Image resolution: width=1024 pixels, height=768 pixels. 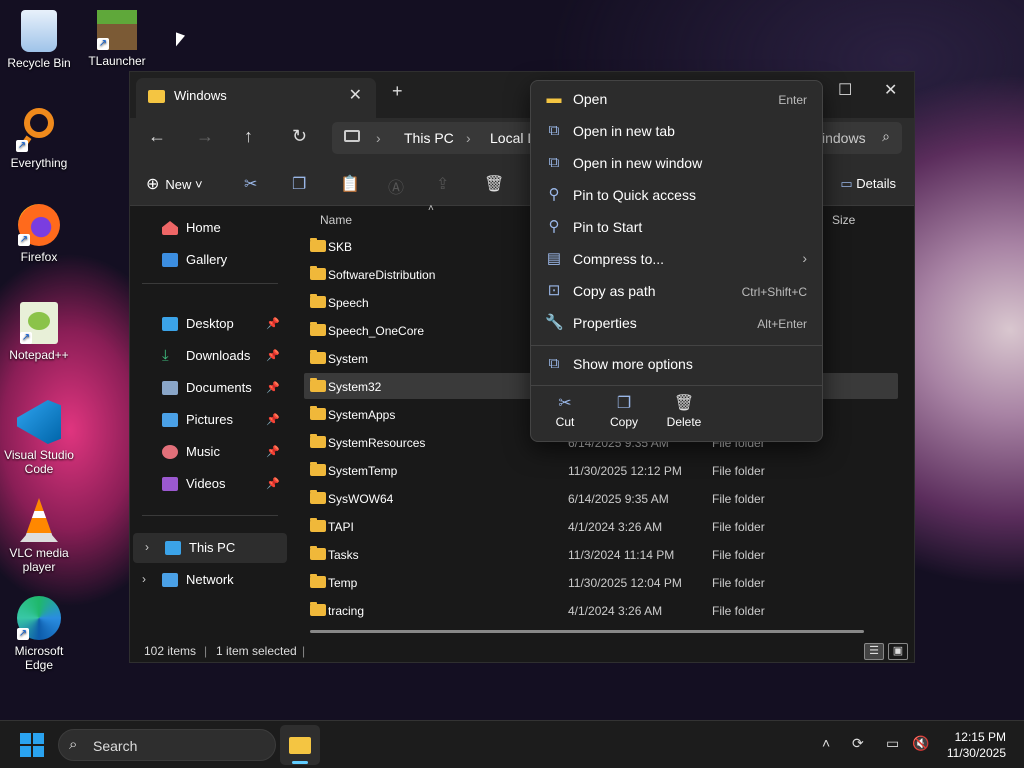 I want to click on nav-item-music: Music 📌, so click(x=209, y=452).